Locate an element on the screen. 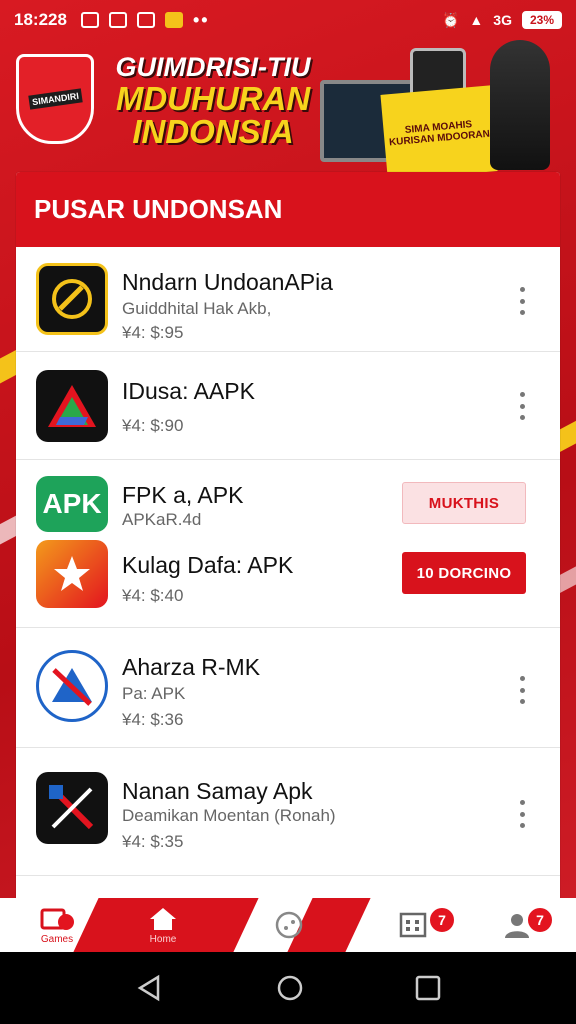 This screenshot has height=1024, width=576. download-button: 10 DORCINO is located at coordinates (464, 573).